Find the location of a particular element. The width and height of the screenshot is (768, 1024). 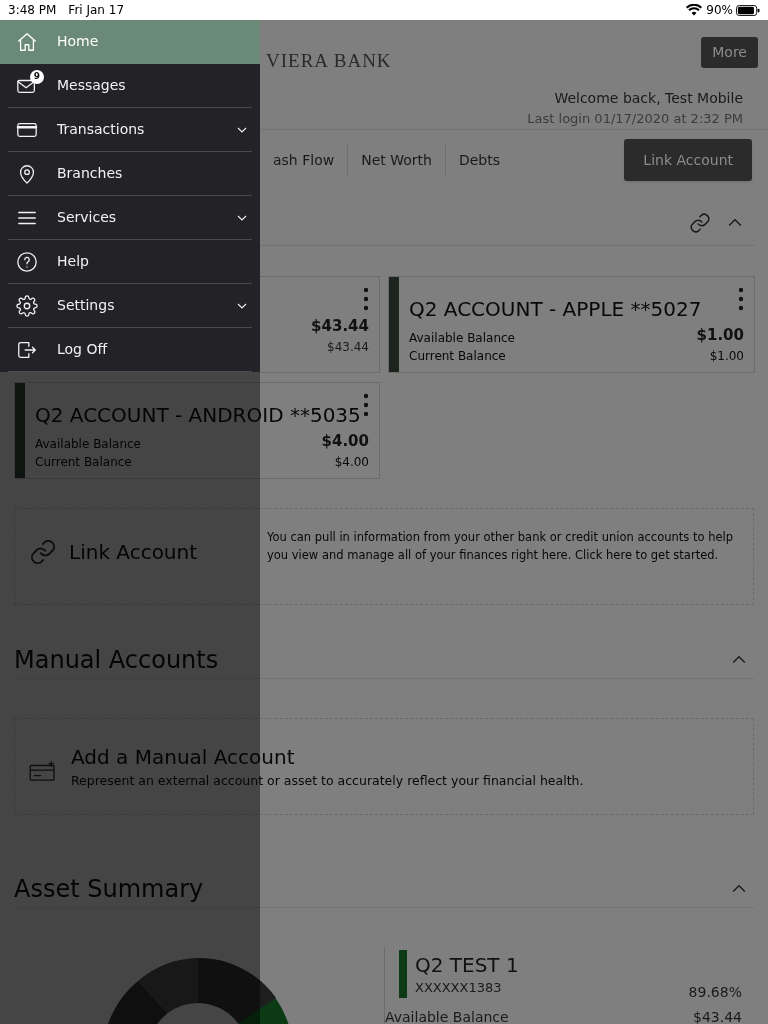

add-manual-account-description: Represent an external account or asset to accurately reflect your financial health. is located at coordinates (327, 781).